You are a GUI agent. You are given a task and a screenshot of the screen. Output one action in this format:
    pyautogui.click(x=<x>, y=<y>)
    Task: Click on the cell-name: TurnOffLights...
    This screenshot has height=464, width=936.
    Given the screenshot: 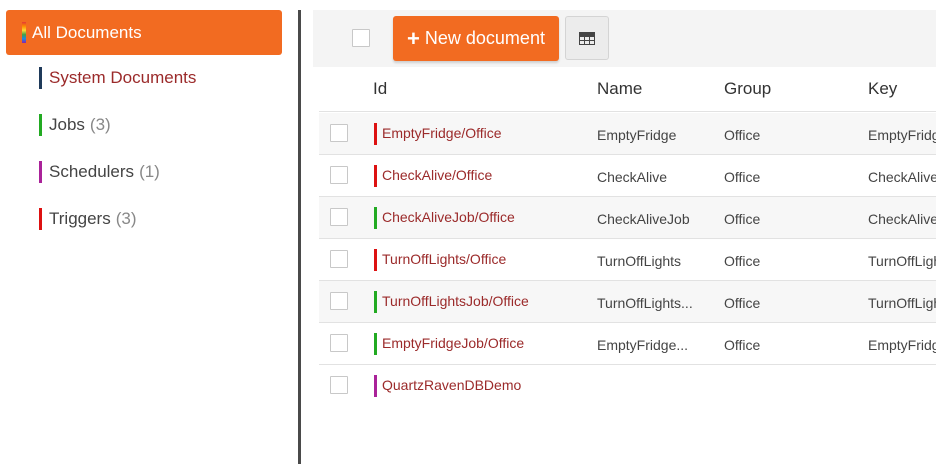 What is the action you would take?
    pyautogui.click(x=645, y=303)
    